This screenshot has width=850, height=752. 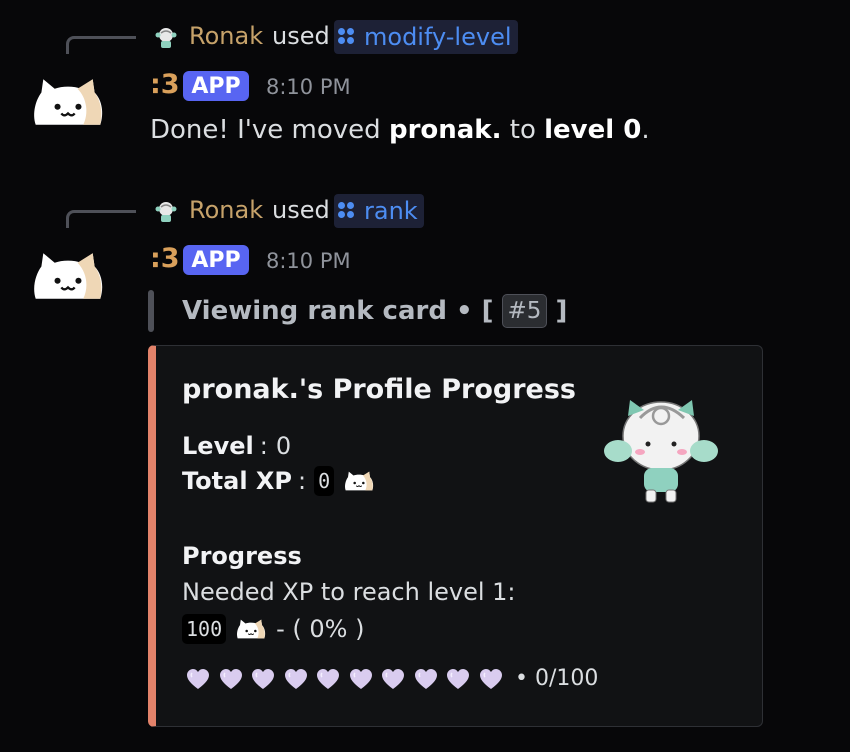 I want to click on content-level: level 0, so click(x=593, y=130).